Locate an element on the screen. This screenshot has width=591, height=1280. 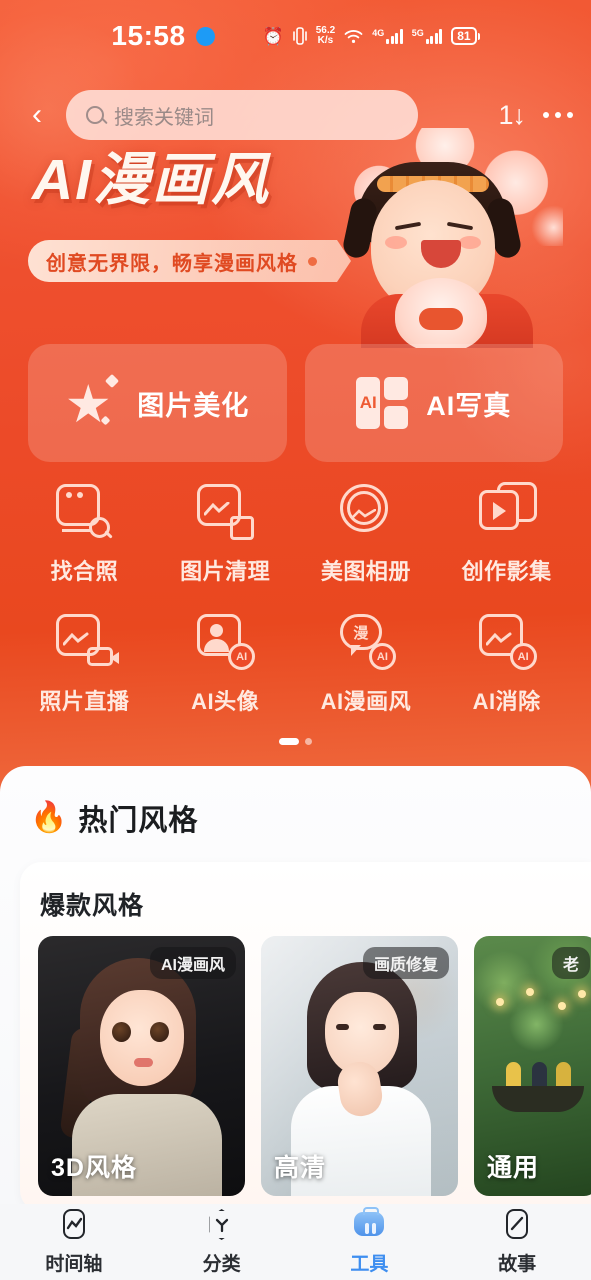
nav-label: 工具 is located at coordinates (369, 1264).